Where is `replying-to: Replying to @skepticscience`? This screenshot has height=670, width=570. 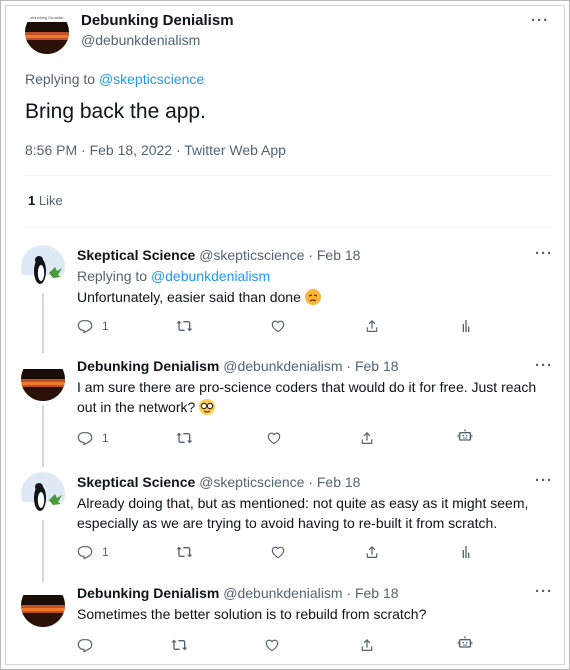
replying-to: Replying to @skepticscience is located at coordinates (114, 79).